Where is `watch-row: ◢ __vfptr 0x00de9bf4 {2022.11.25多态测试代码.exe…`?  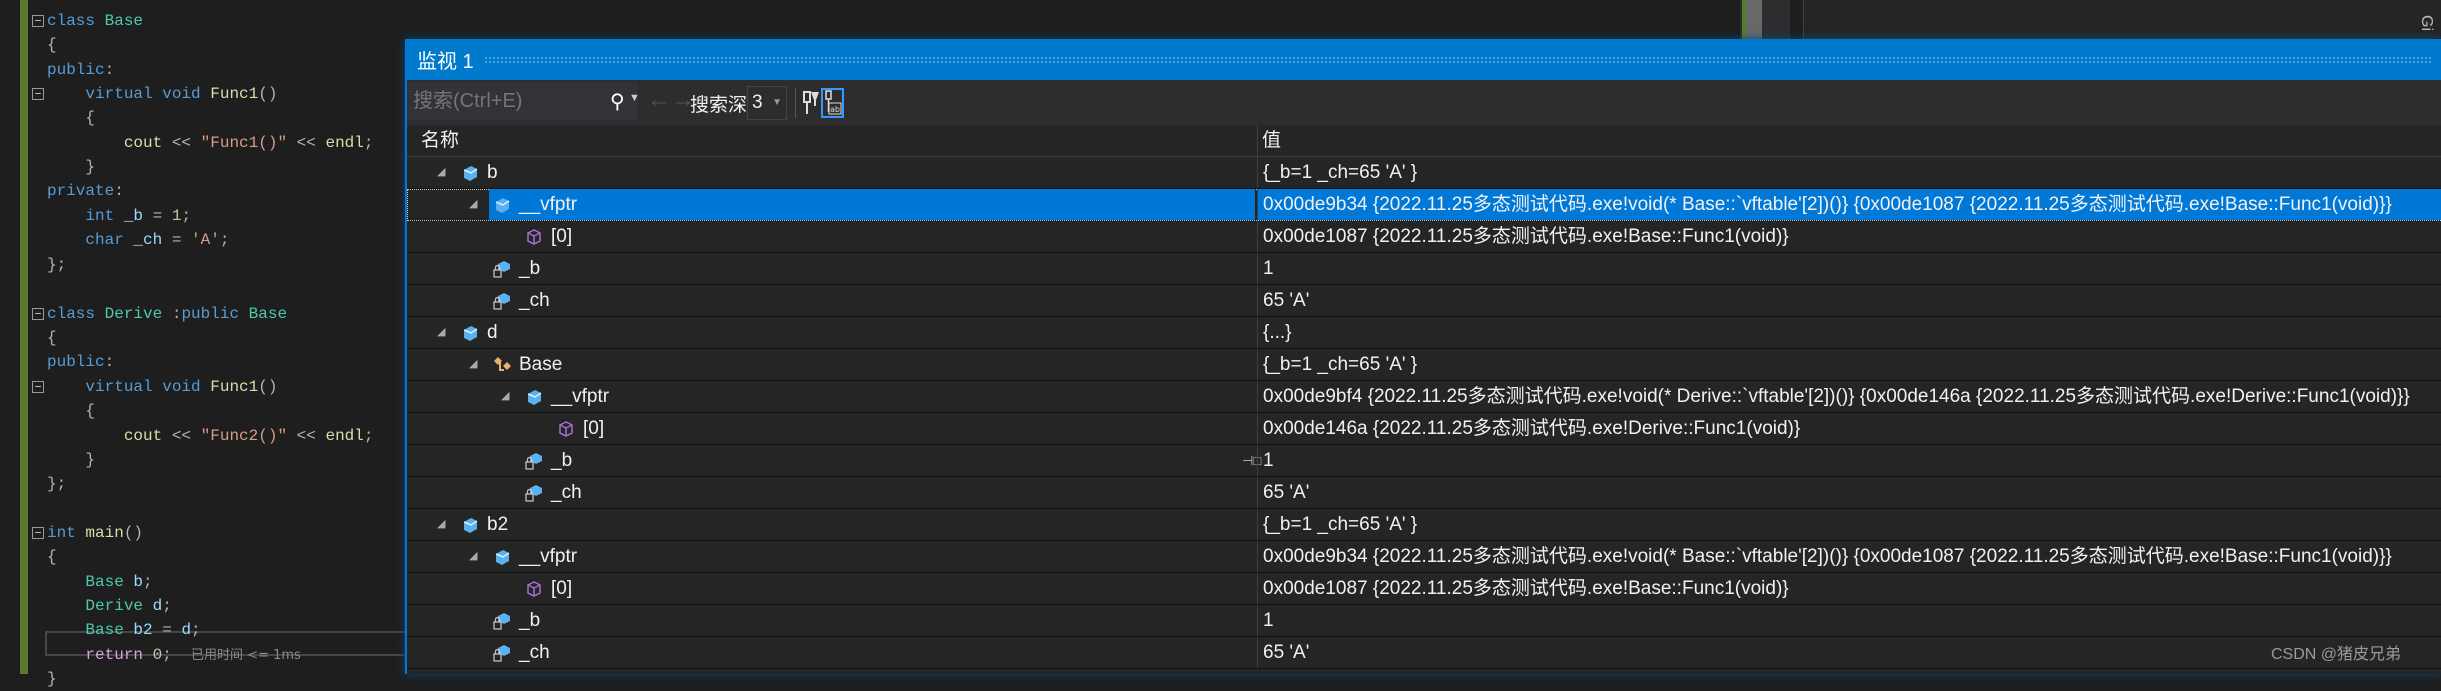
watch-row: ◢ __vfptr 0x00de9bf4 {2022.11.25多态测试代码.exe… is located at coordinates (1424, 397).